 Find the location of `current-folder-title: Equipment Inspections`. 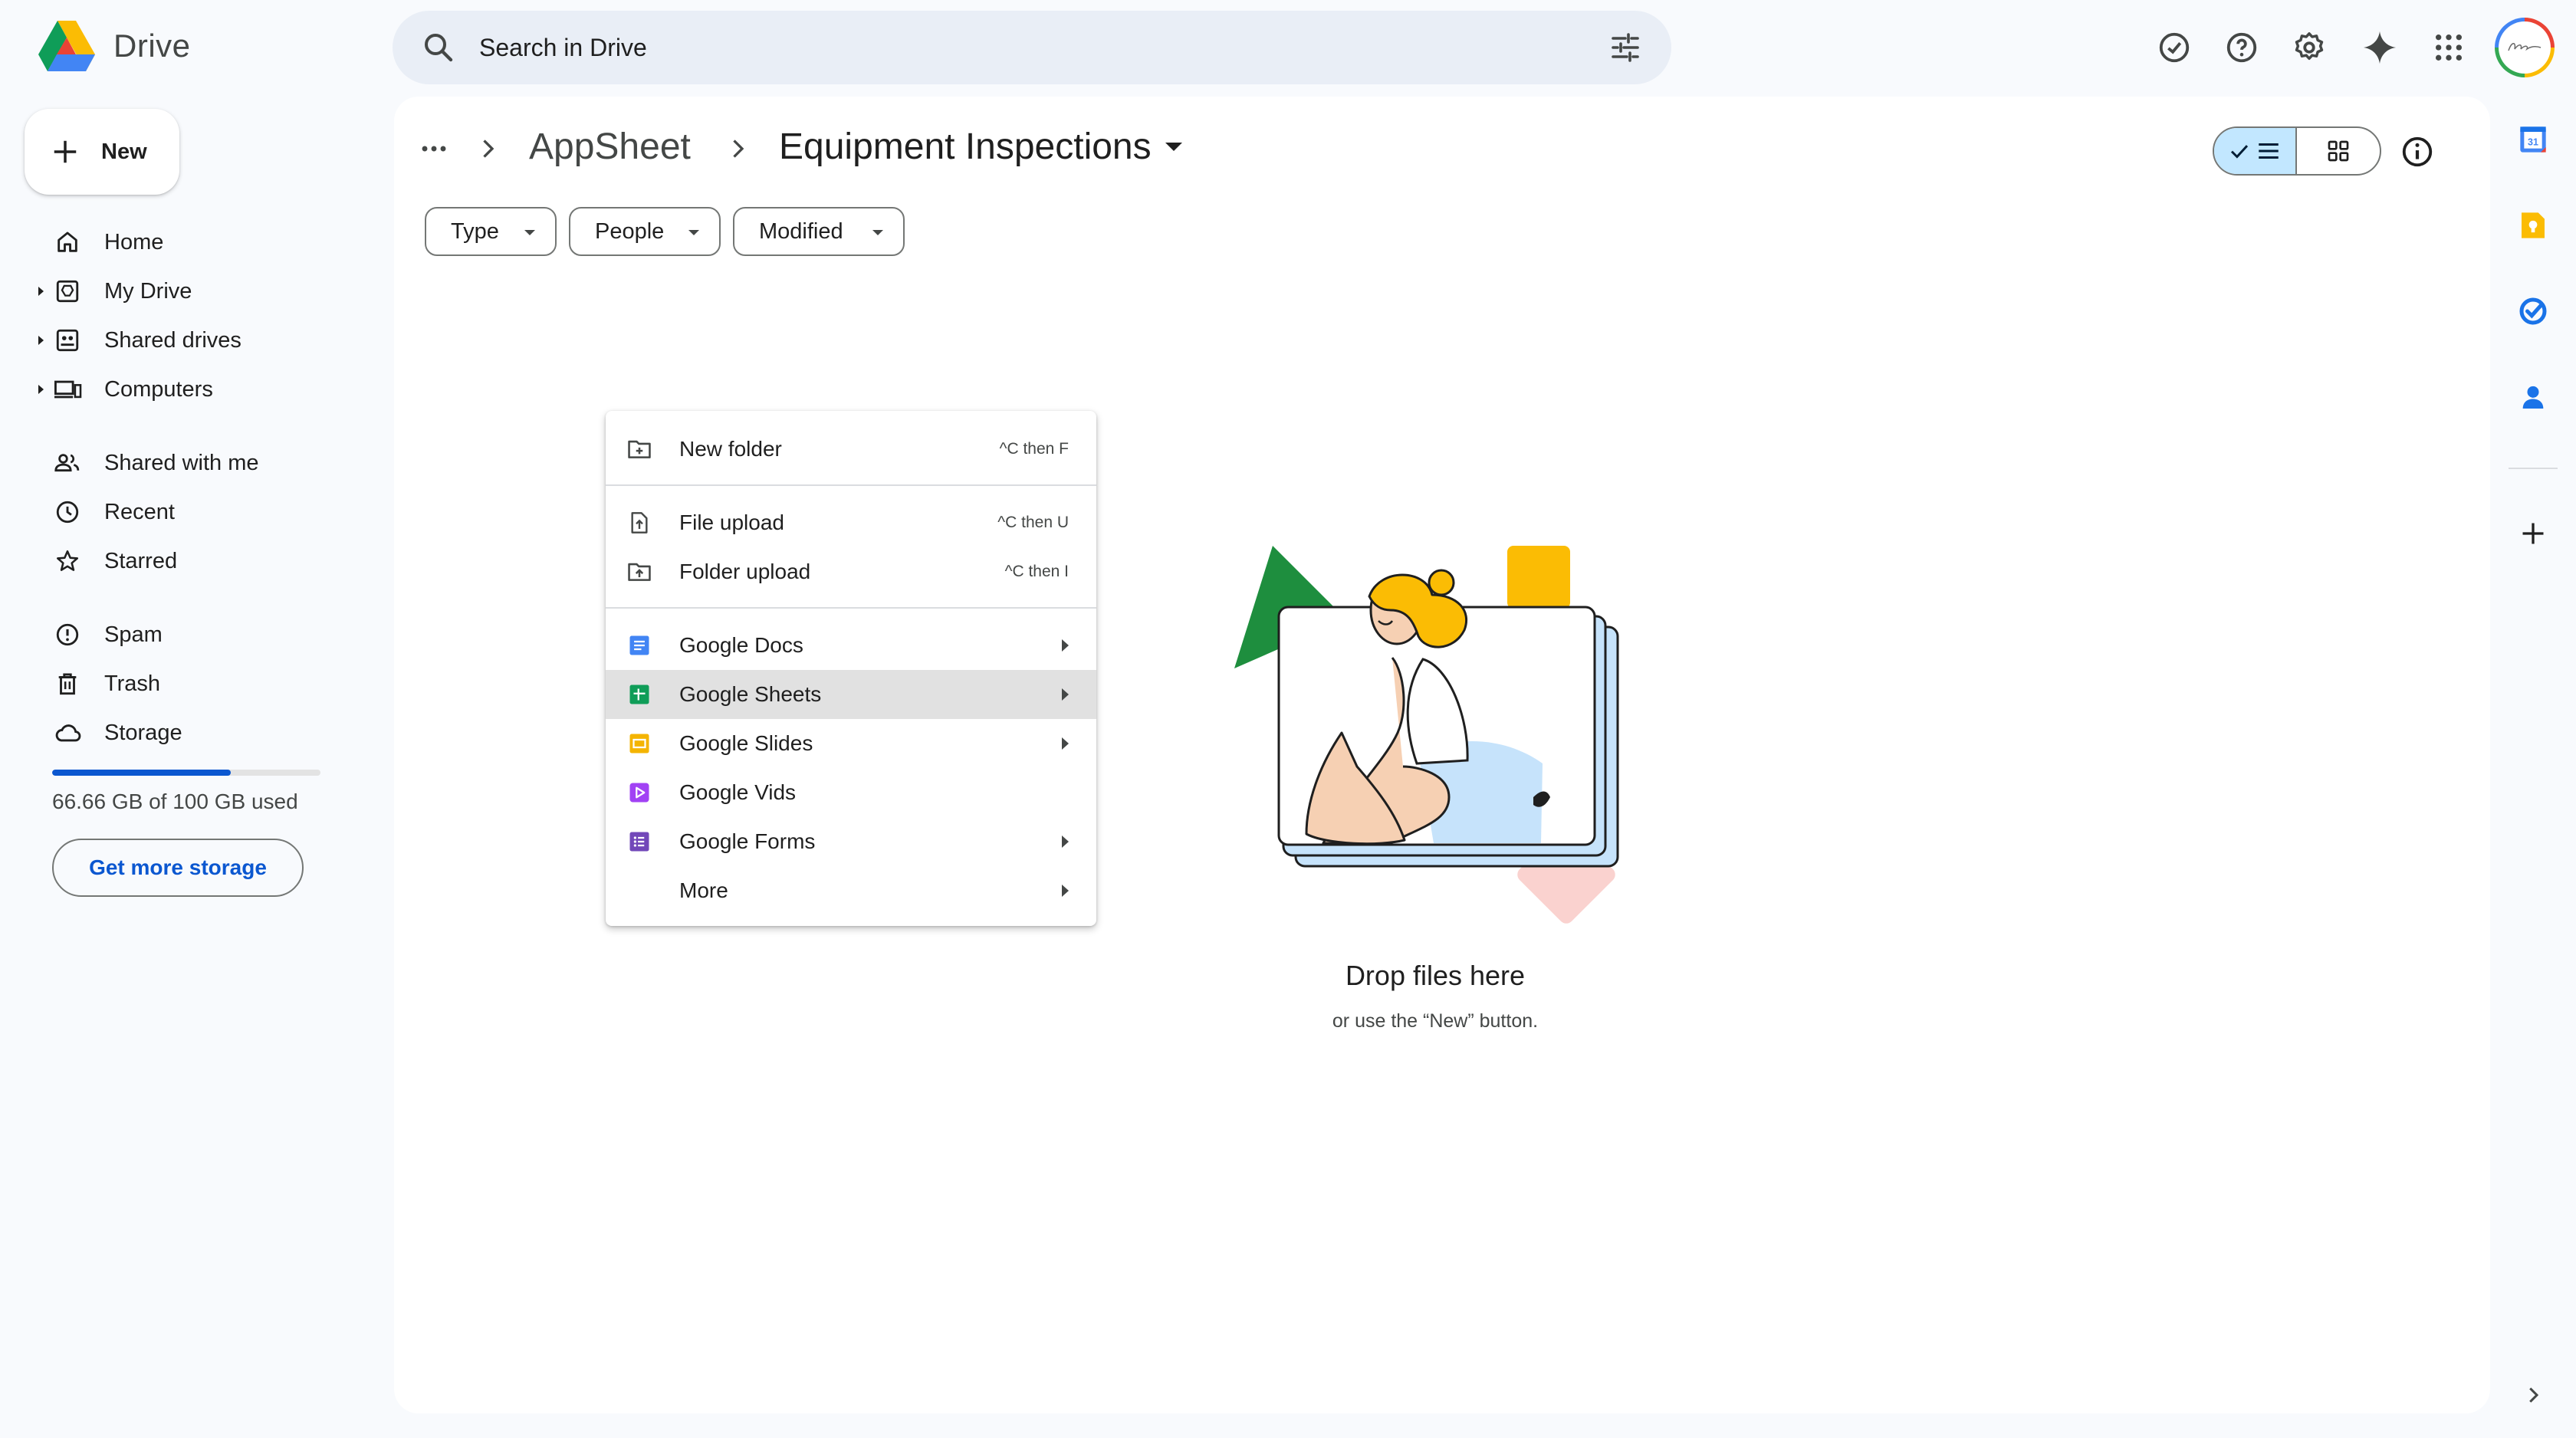

current-folder-title: Equipment Inspections is located at coordinates (965, 146).